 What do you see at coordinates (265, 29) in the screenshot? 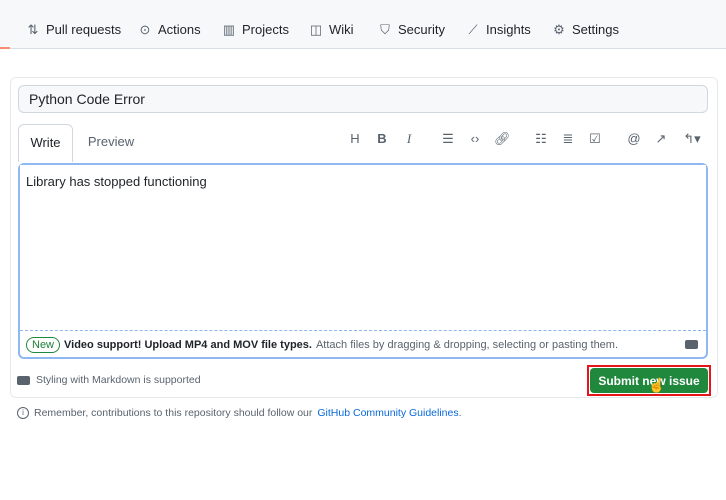
I see `nav-label: Projects` at bounding box center [265, 29].